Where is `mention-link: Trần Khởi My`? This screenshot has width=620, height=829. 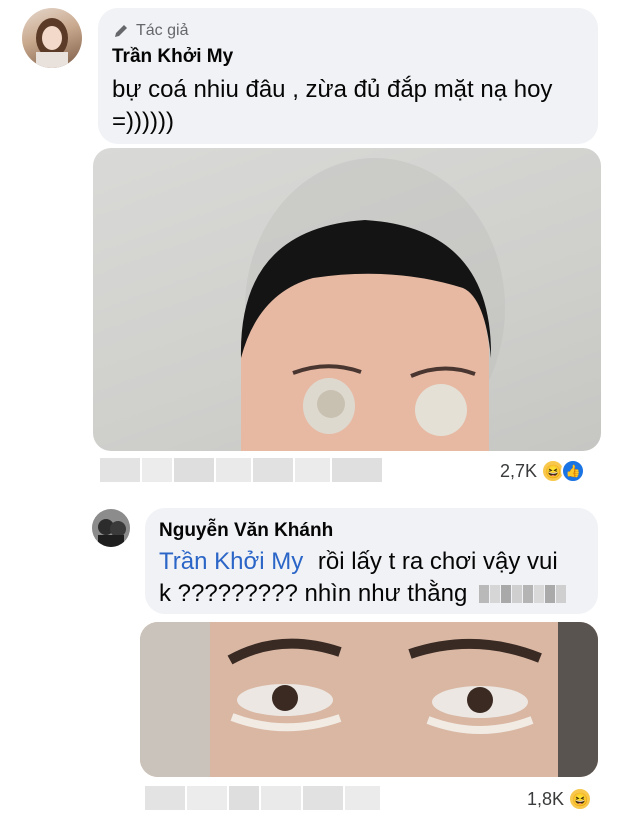 mention-link: Trần Khởi My is located at coordinates (231, 561).